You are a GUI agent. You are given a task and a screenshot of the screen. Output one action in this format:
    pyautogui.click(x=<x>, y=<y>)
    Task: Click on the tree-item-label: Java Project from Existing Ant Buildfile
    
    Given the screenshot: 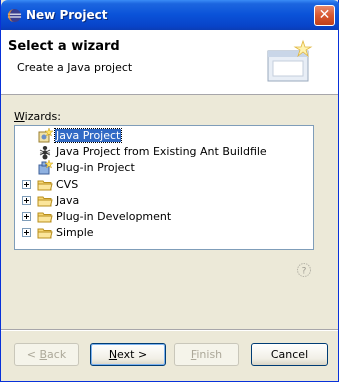 What is the action you would take?
    pyautogui.click(x=161, y=151)
    